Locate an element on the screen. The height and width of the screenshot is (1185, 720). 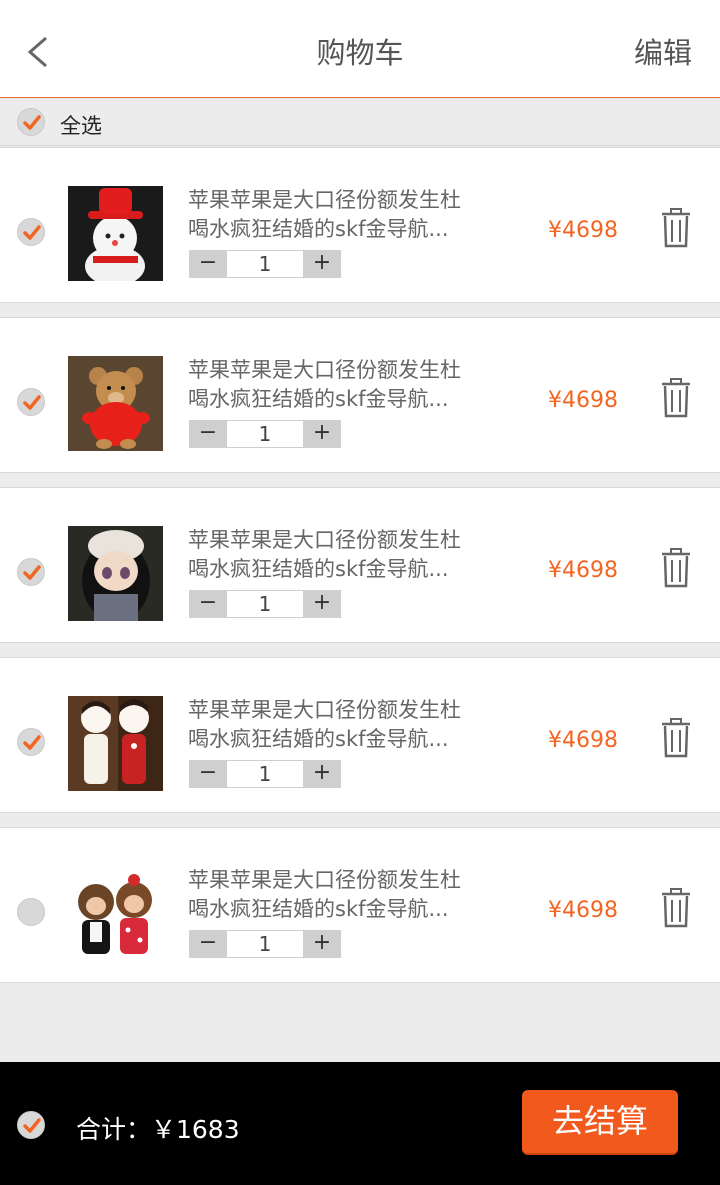
select-all-checkbox is located at coordinates (31, 122).